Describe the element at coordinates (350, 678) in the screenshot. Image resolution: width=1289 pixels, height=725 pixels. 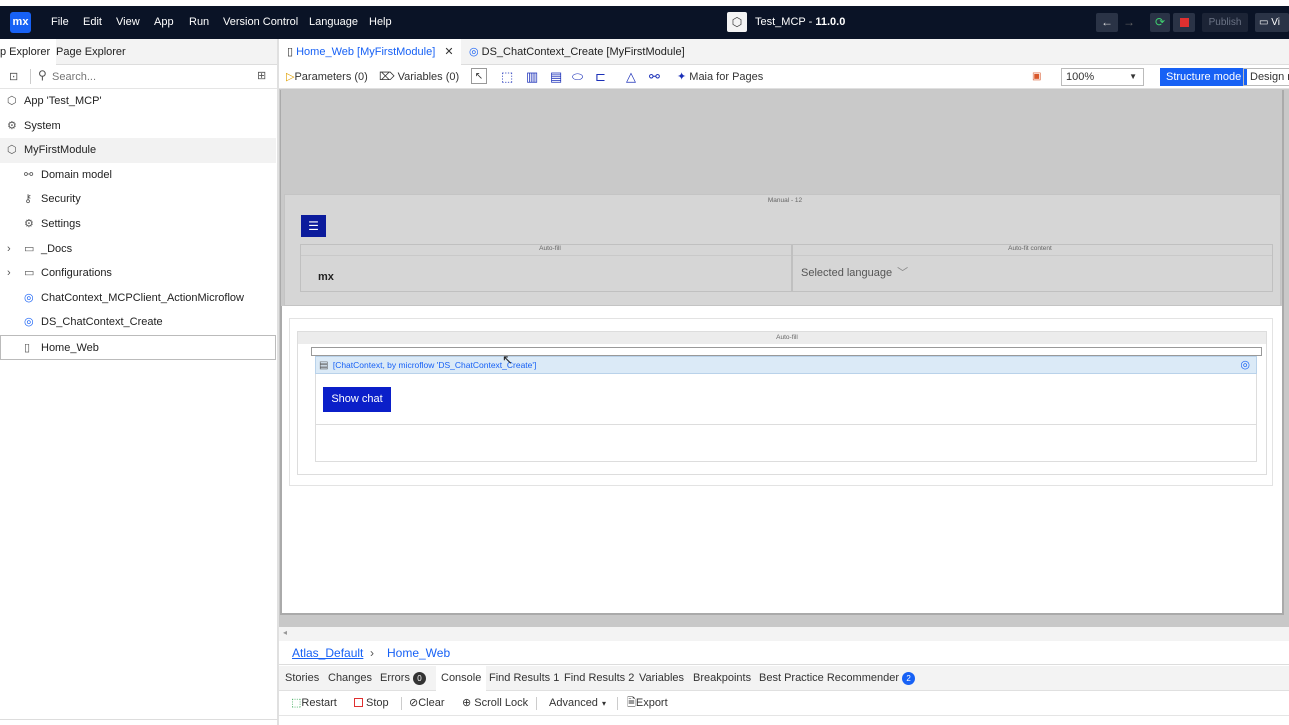
I see `tab-changes: Changes` at that location.